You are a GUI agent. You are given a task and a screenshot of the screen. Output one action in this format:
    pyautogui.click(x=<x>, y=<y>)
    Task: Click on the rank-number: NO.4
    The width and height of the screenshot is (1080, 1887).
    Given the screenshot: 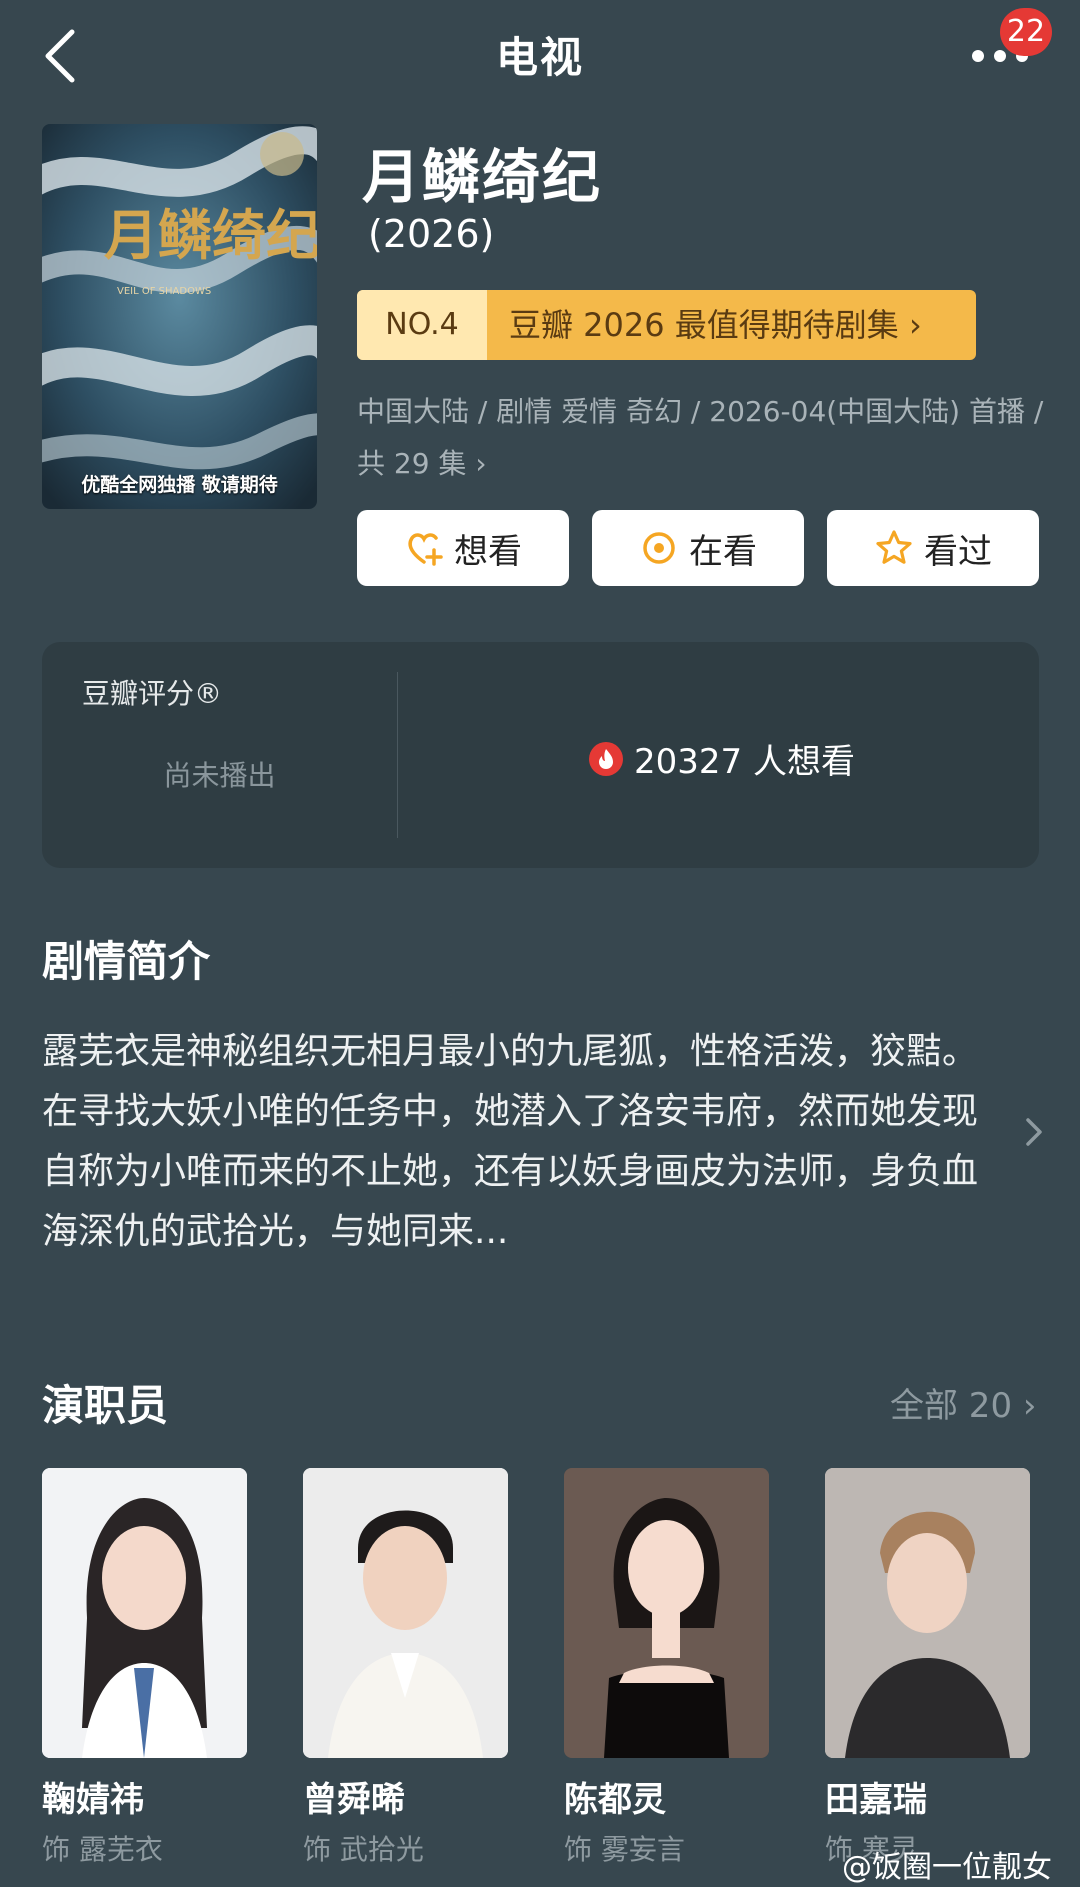 What is the action you would take?
    pyautogui.click(x=422, y=325)
    